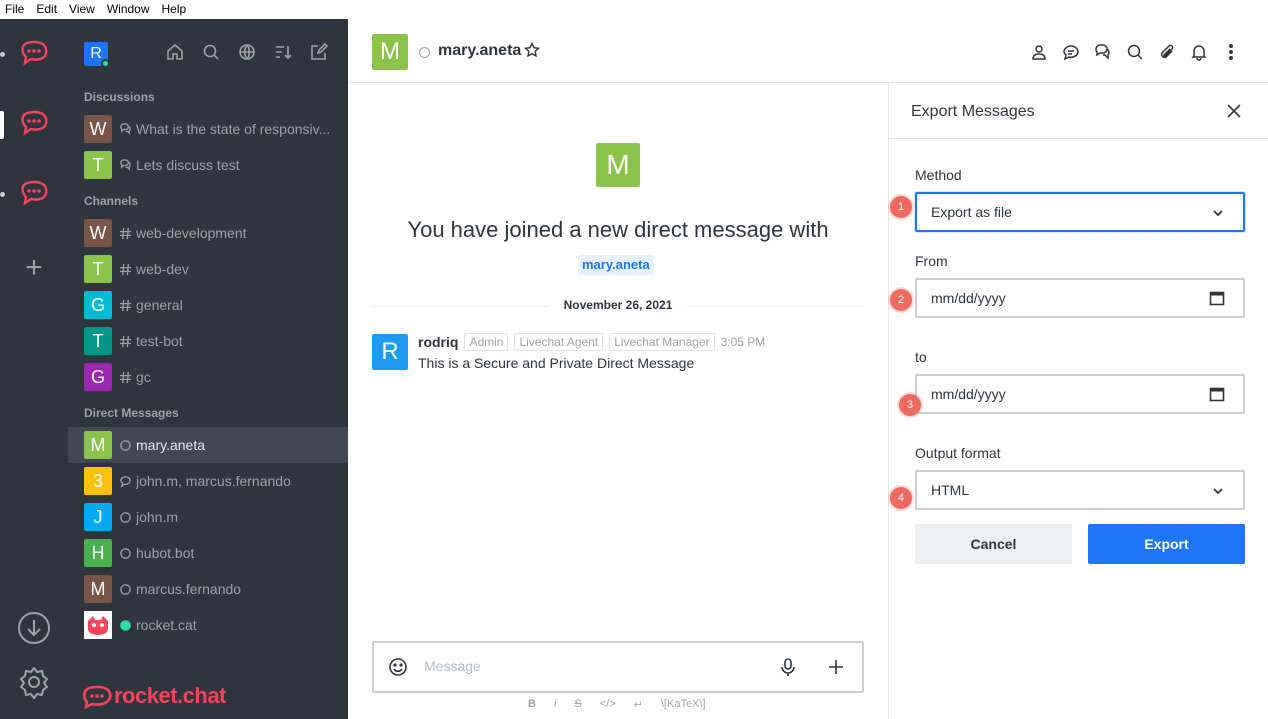  I want to click on user-avatar: R, so click(97, 55).